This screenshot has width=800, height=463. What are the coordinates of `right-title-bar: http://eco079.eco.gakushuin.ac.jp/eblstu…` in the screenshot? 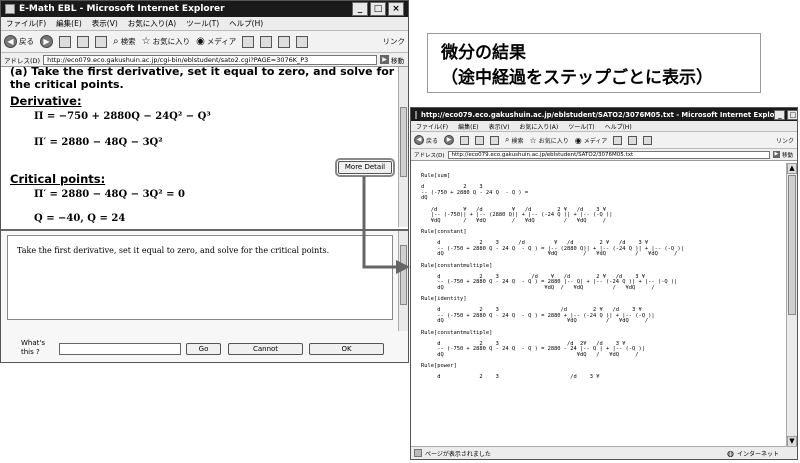 It's located at (604, 114).